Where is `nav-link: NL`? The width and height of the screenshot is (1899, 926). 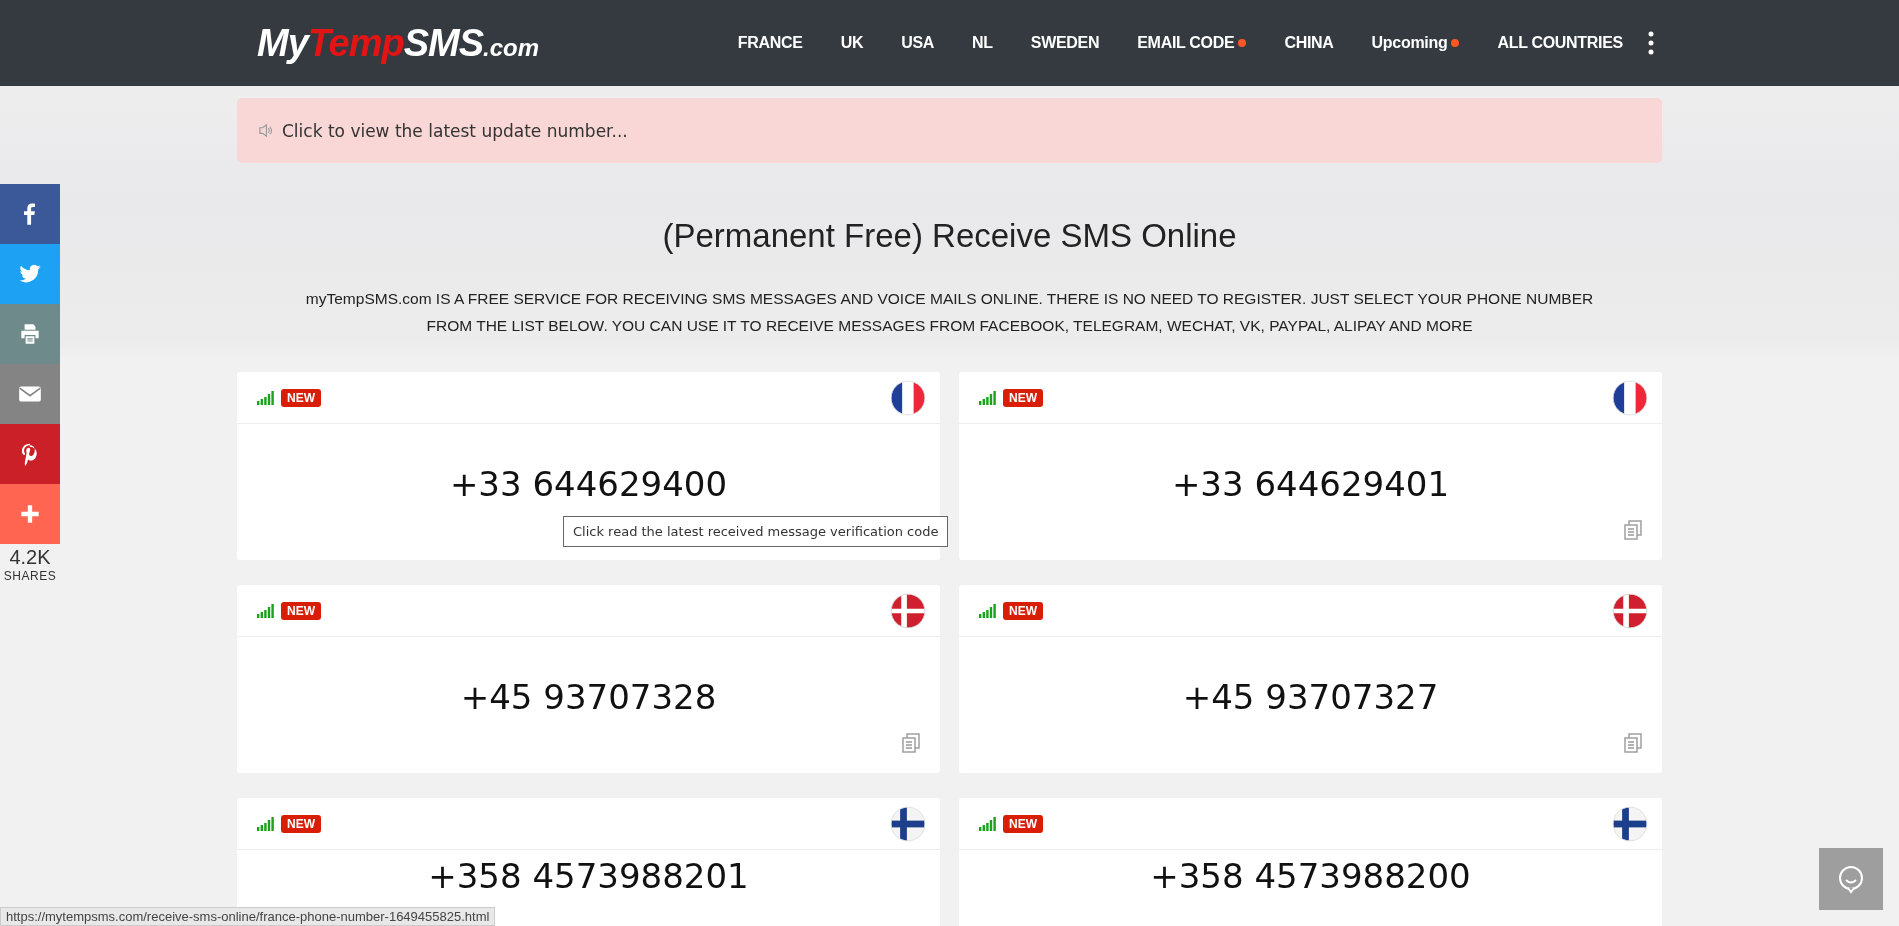 nav-link: NL is located at coordinates (982, 43).